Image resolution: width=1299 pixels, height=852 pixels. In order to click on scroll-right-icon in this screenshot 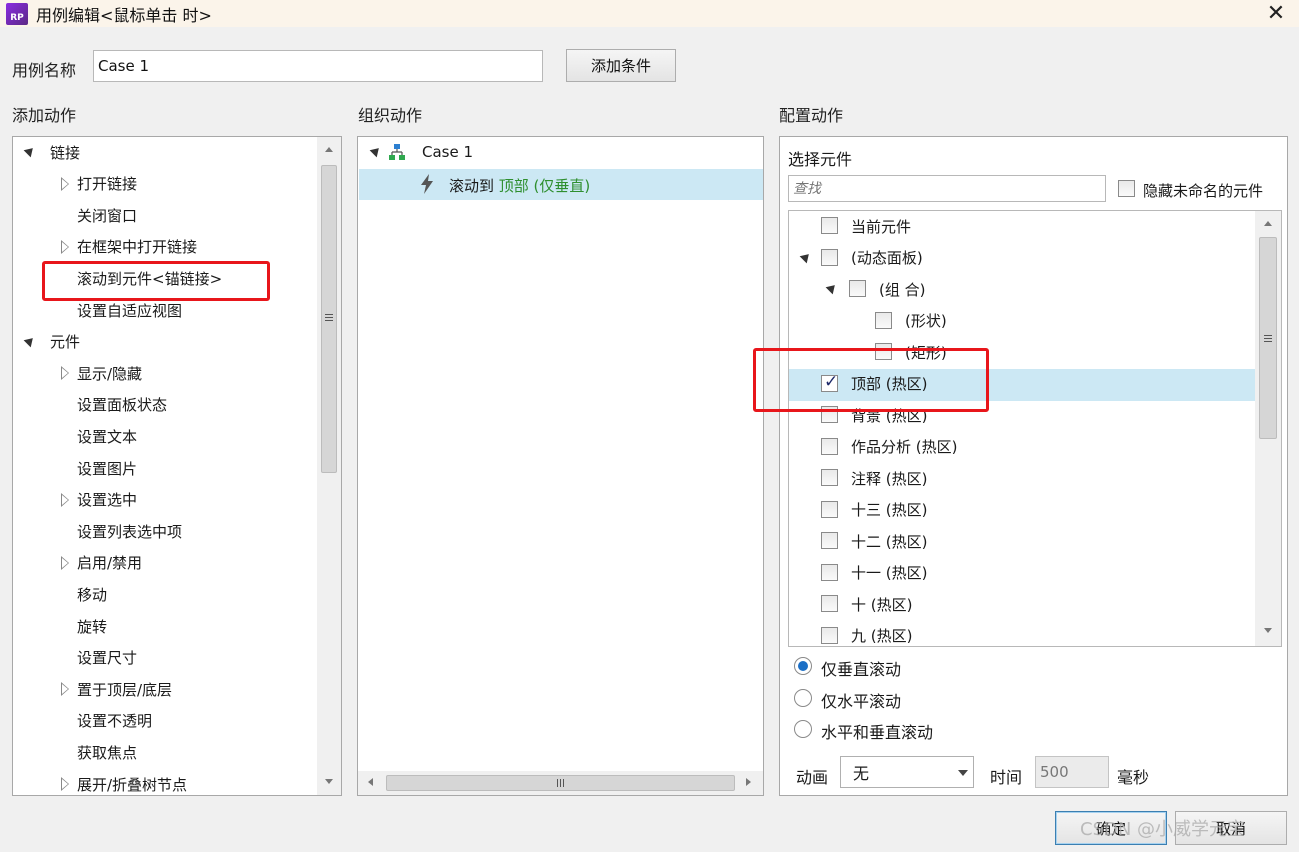, I will do `click(748, 782)`.